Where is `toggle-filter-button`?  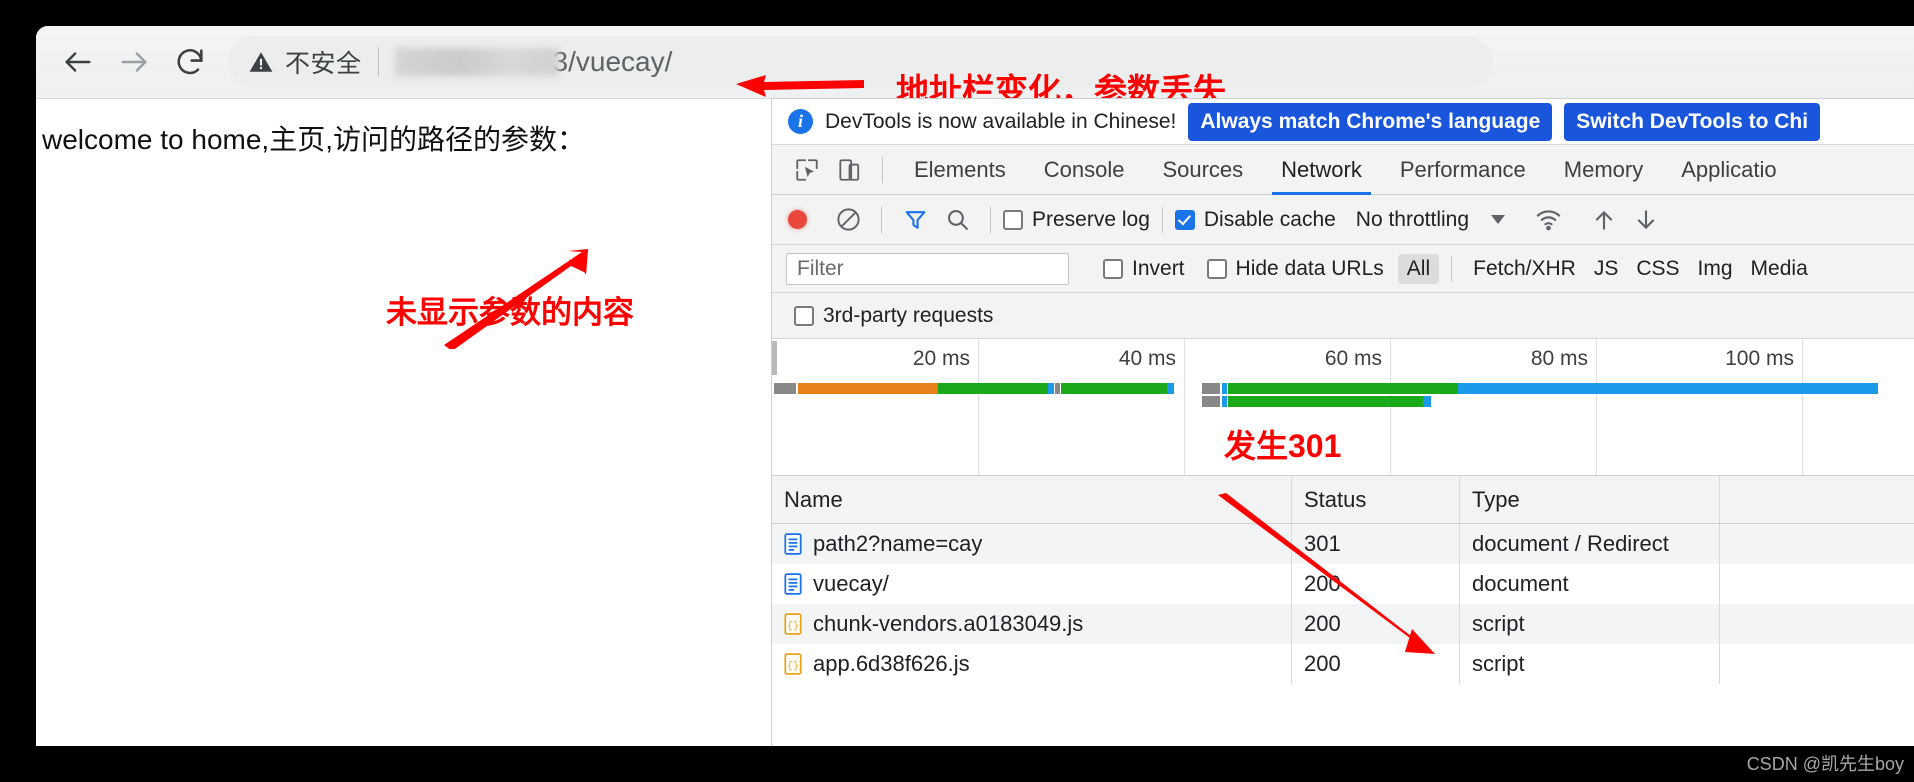 toggle-filter-button is located at coordinates (915, 220).